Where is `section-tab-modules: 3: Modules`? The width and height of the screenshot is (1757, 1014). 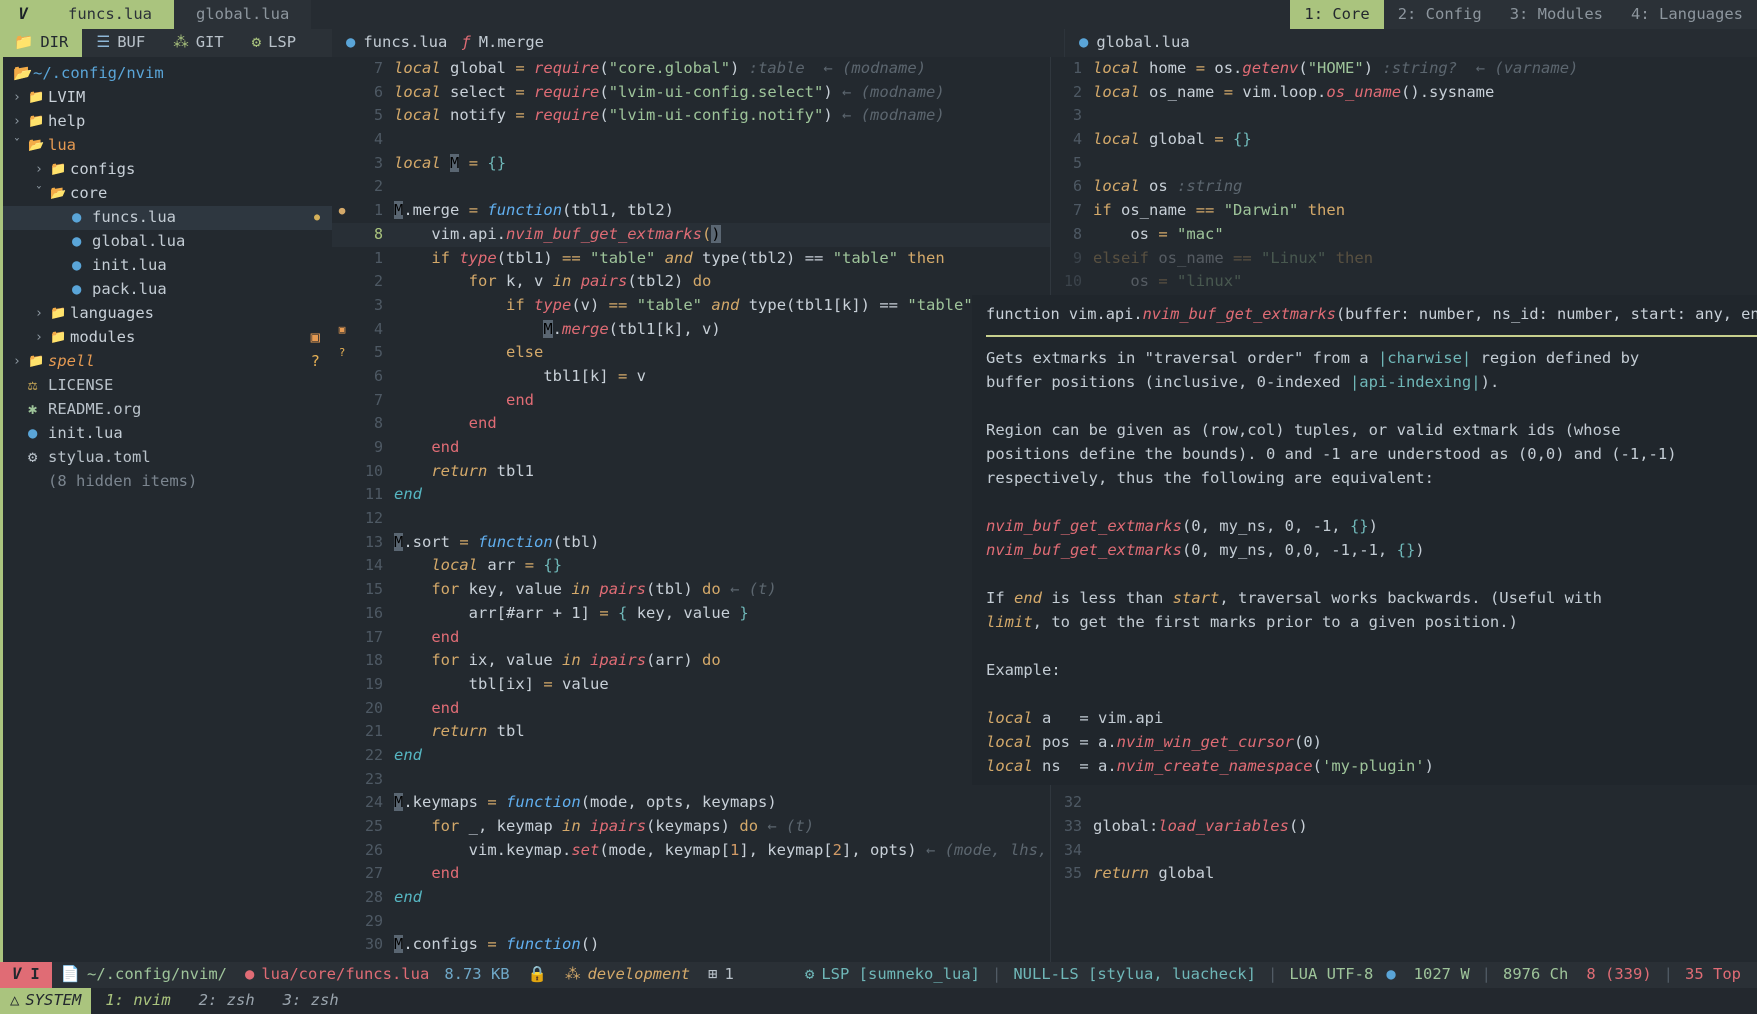
section-tab-modules: 3: Modules is located at coordinates (1556, 14).